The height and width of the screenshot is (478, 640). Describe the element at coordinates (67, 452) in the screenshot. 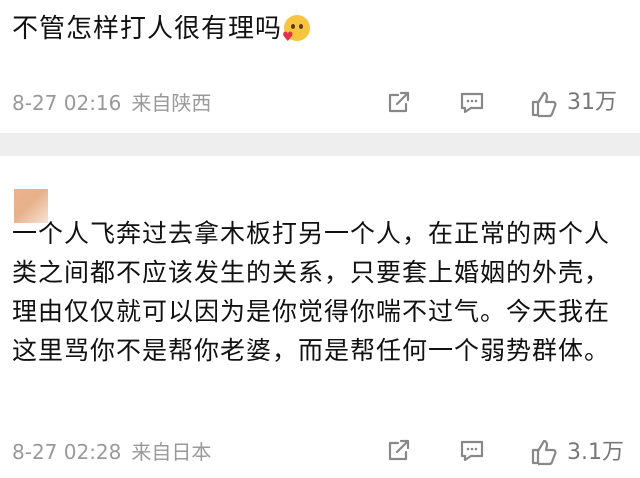

I see `comment-time: 8-27 02:28` at that location.